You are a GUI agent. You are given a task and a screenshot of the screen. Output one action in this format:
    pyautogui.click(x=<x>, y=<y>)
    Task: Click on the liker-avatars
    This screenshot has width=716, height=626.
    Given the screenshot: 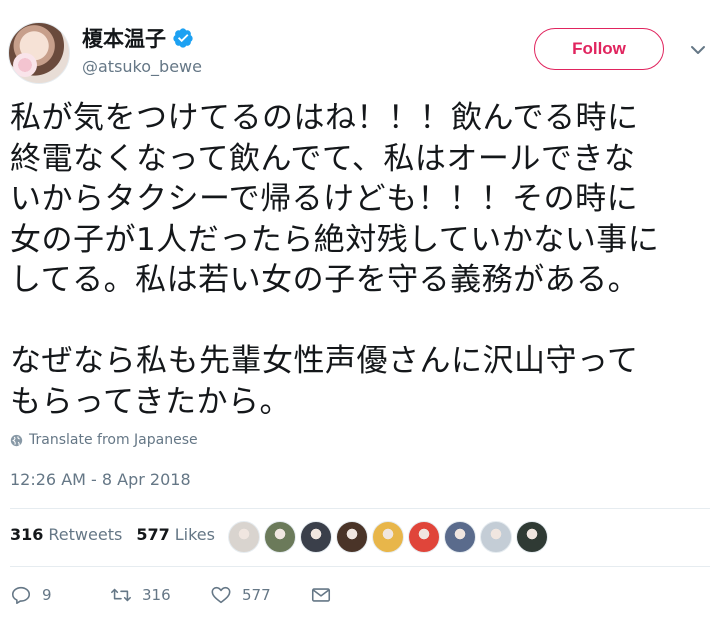 What is the action you would take?
    pyautogui.click(x=388, y=537)
    